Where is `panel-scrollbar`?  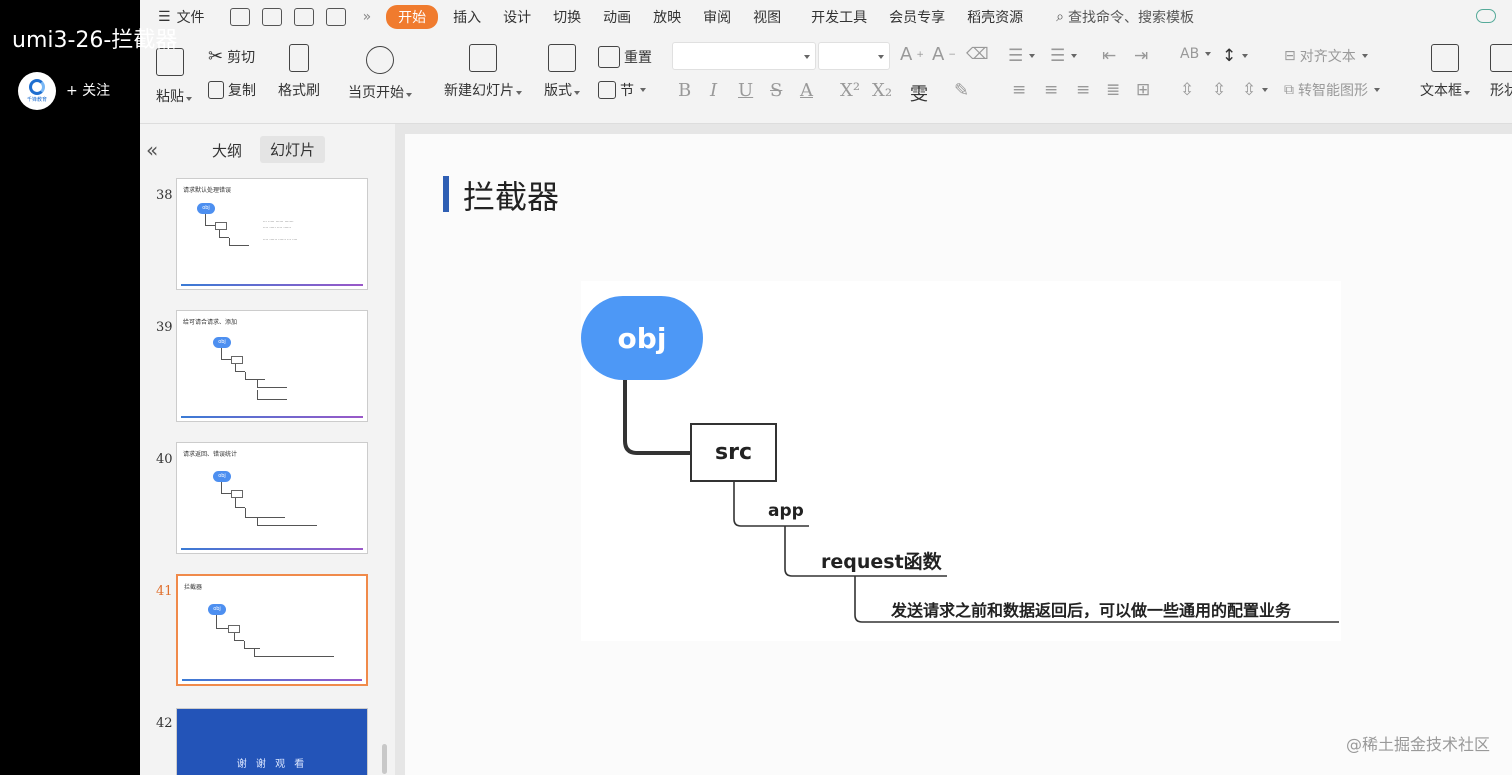 panel-scrollbar is located at coordinates (384, 759).